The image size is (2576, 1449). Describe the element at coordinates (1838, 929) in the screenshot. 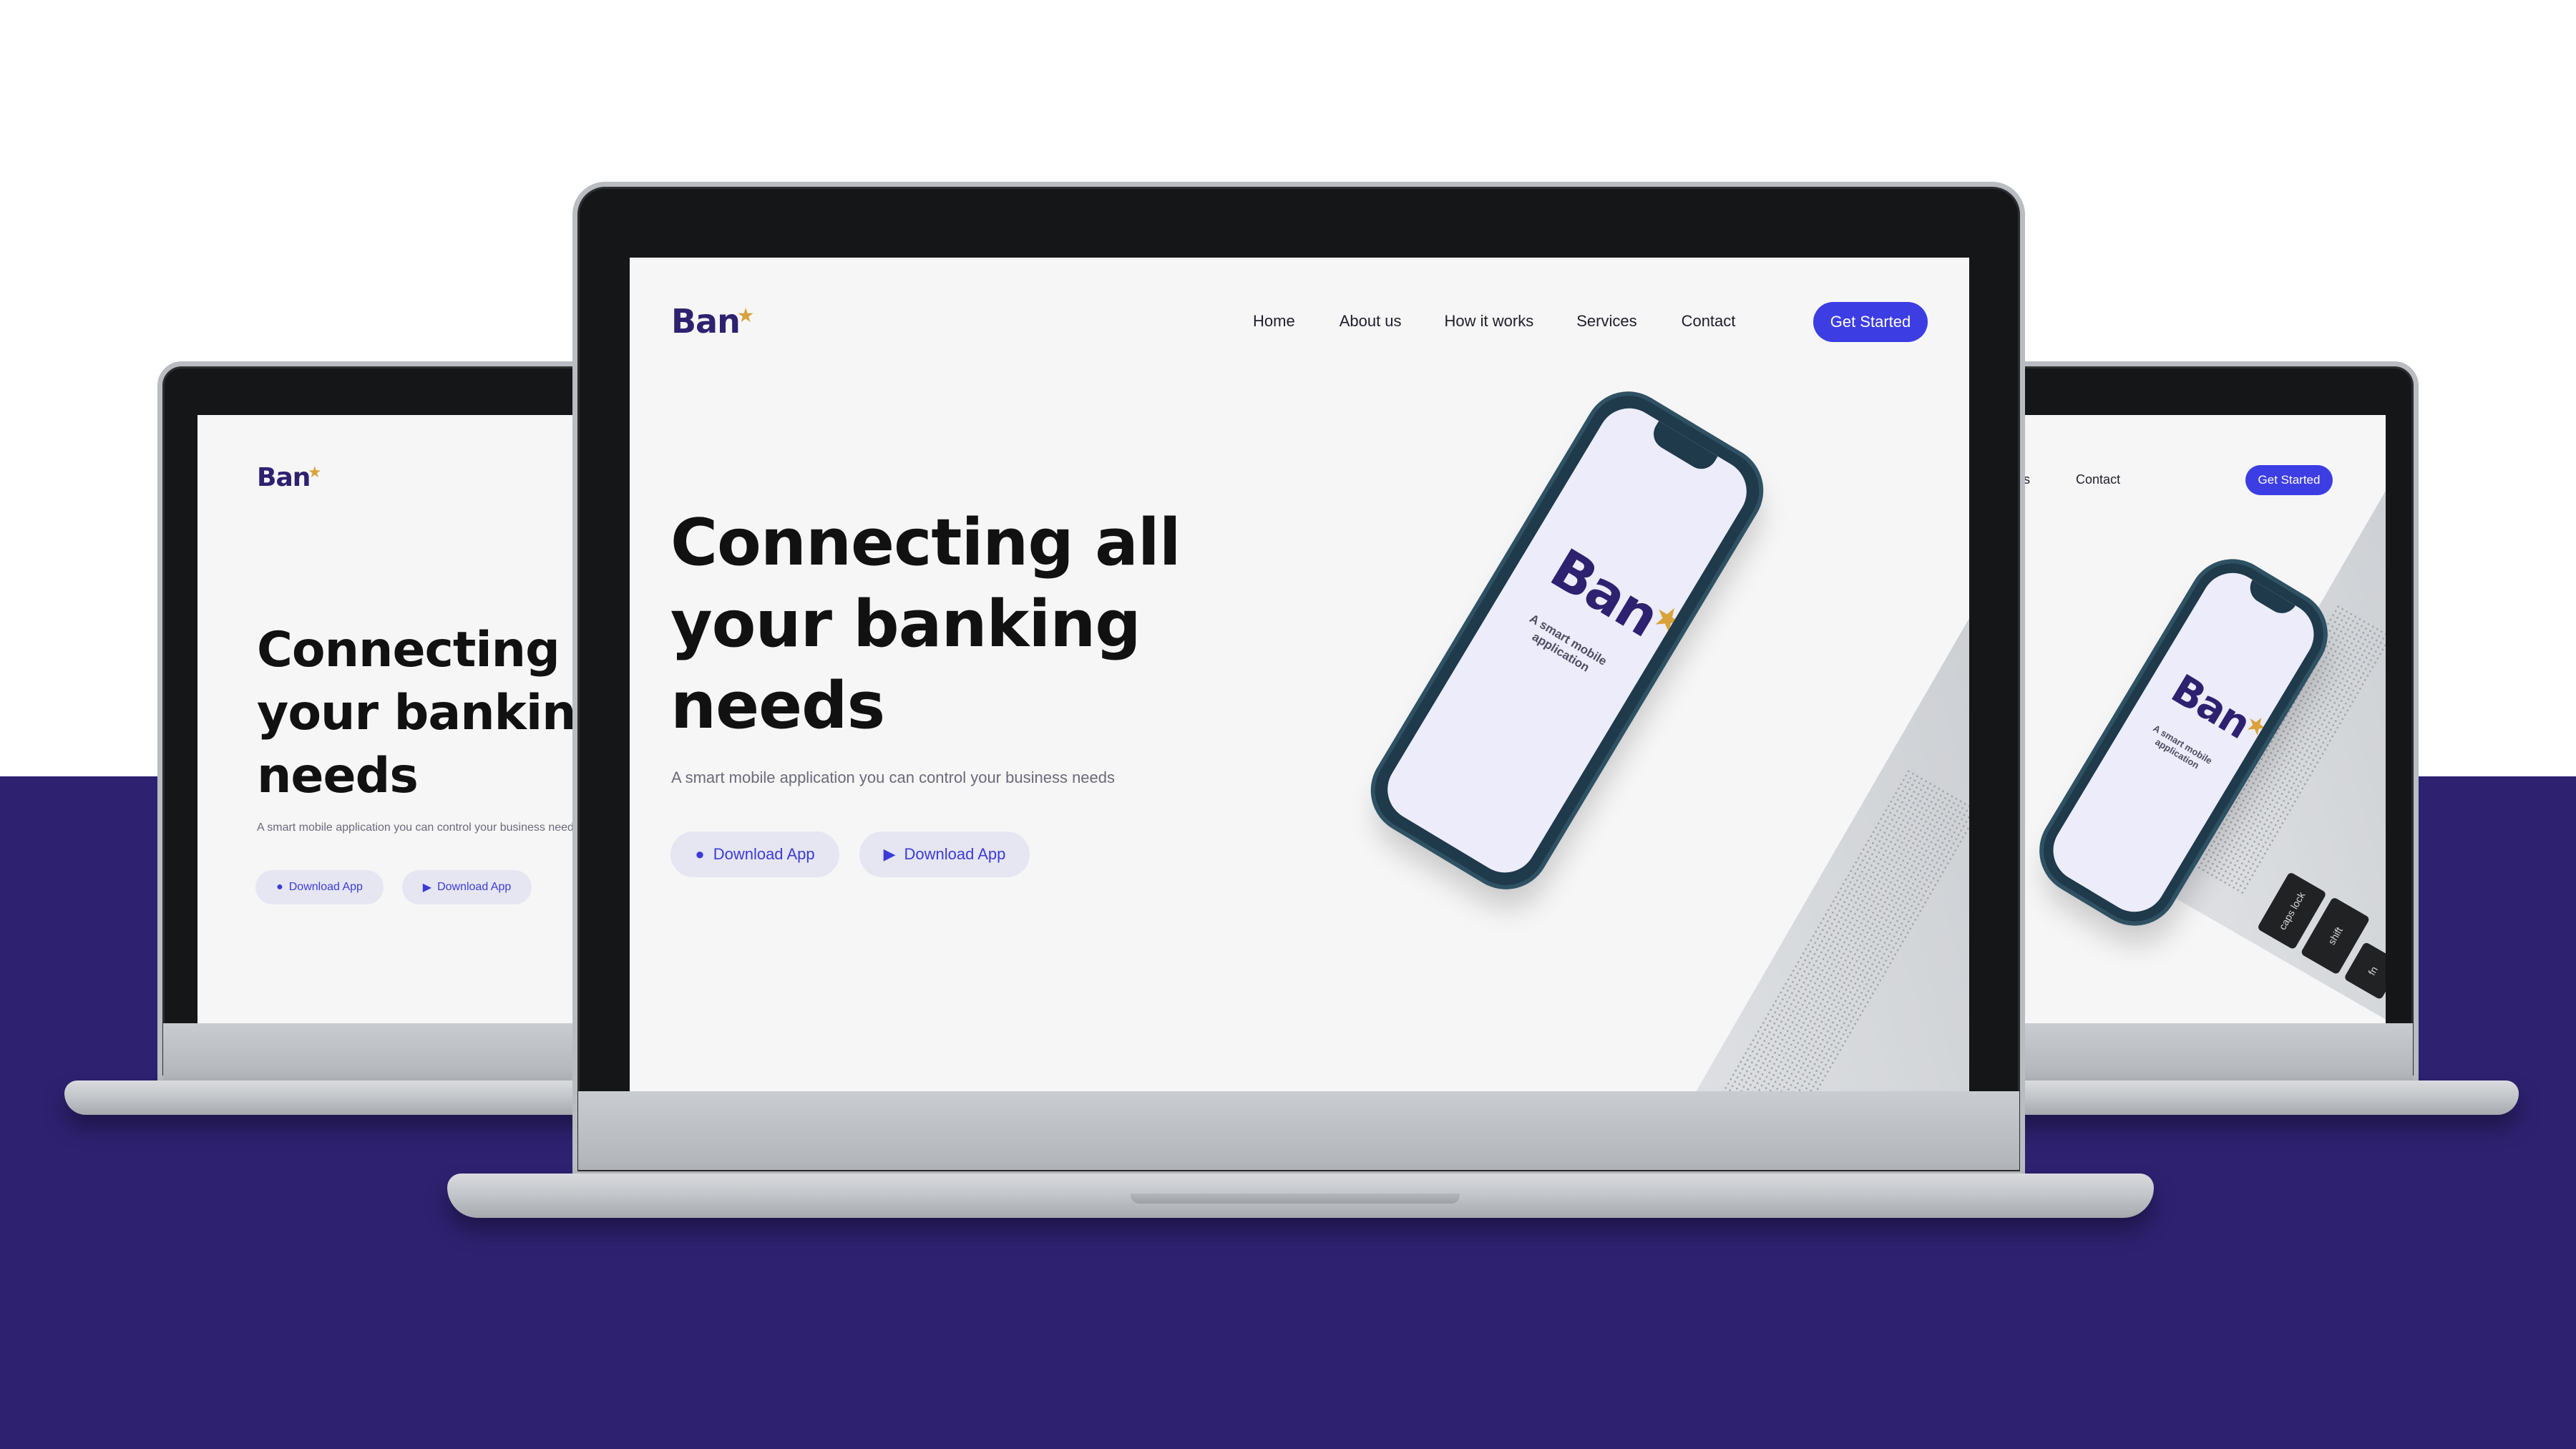

I see `speaker-grille` at that location.